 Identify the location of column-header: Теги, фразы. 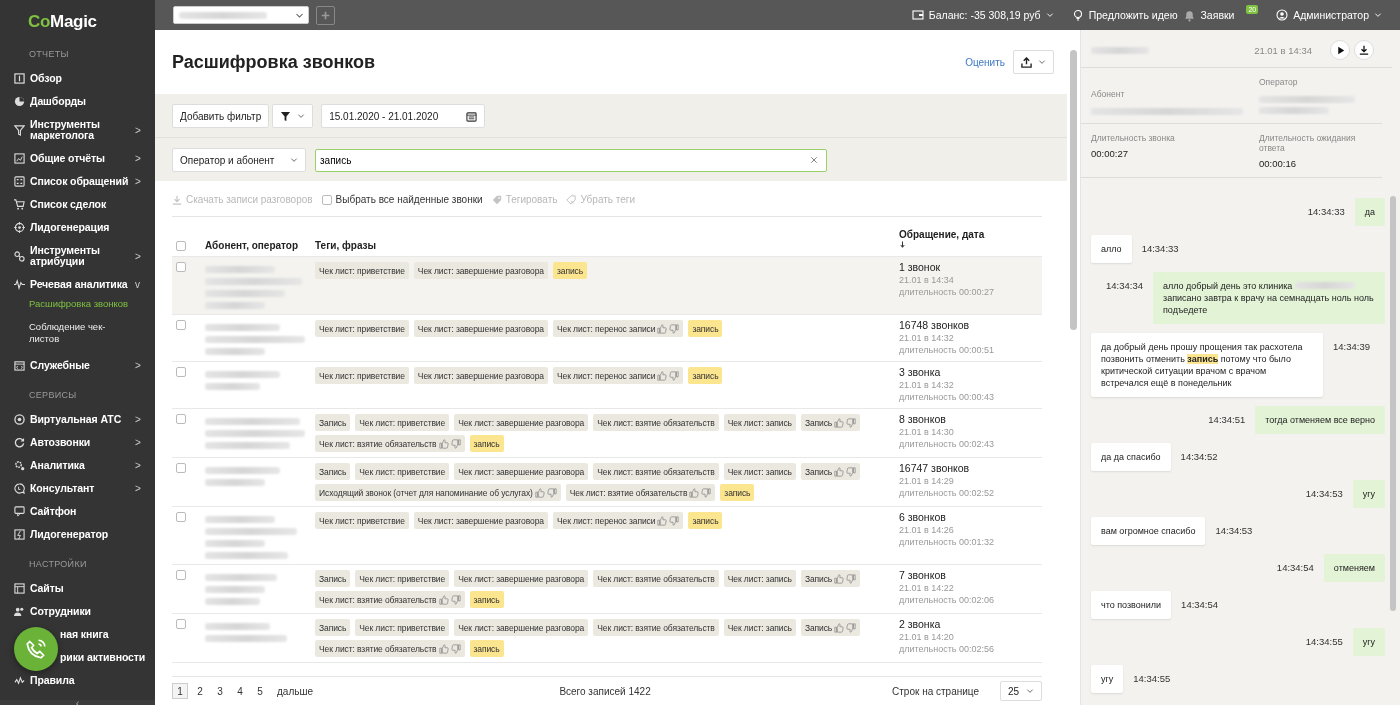
(607, 245).